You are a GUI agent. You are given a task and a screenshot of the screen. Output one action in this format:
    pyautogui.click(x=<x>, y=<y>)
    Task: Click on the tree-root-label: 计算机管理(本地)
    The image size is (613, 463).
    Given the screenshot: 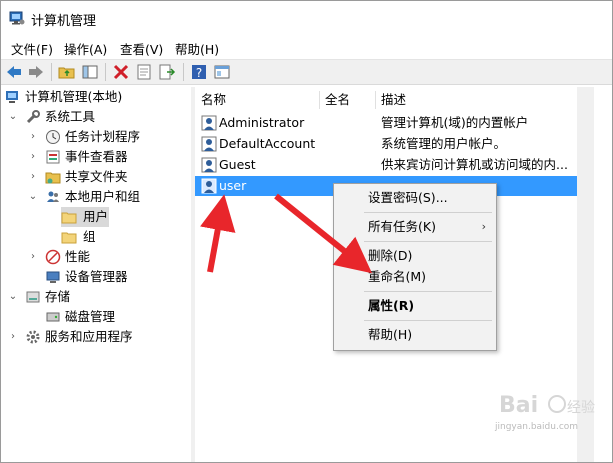 What is the action you would take?
    pyautogui.click(x=74, y=96)
    